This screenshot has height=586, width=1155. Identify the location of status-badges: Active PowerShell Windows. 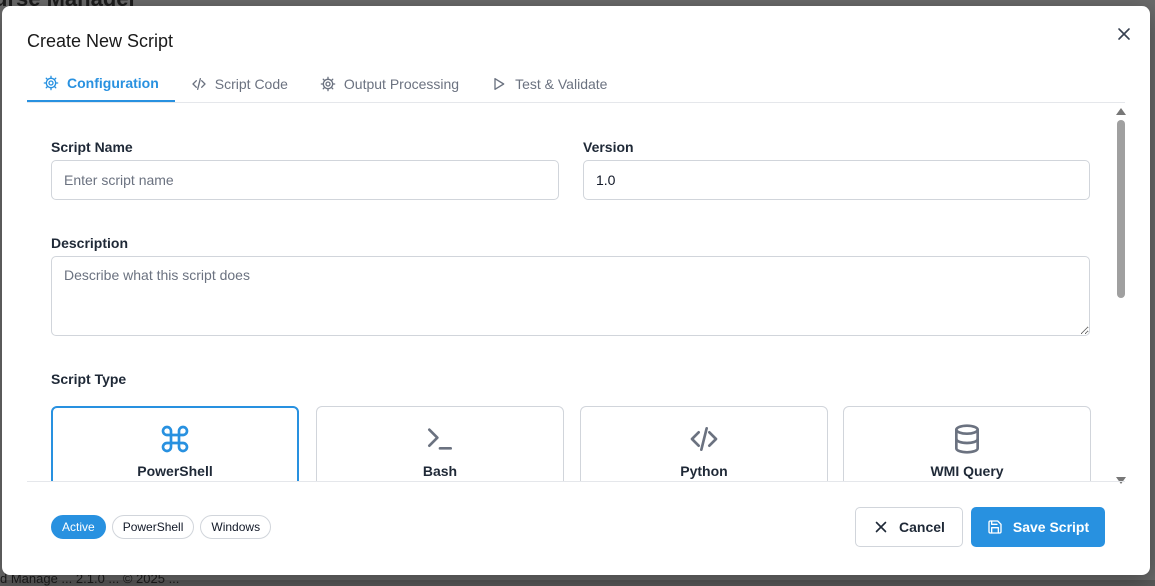
(161, 527).